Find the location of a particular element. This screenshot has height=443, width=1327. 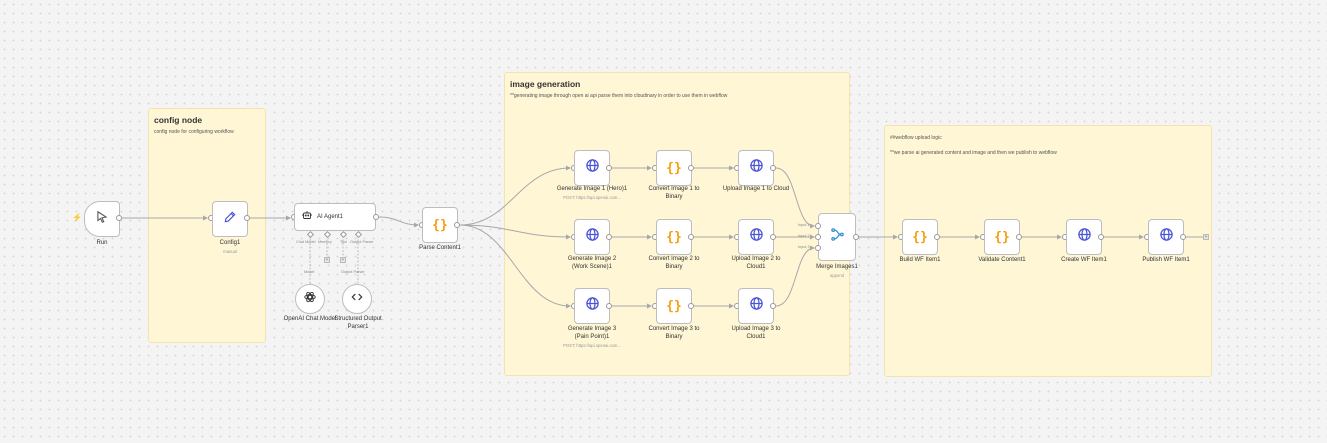

label-generate-image-1: Generate Image 1 (Hero)1 is located at coordinates (592, 189).